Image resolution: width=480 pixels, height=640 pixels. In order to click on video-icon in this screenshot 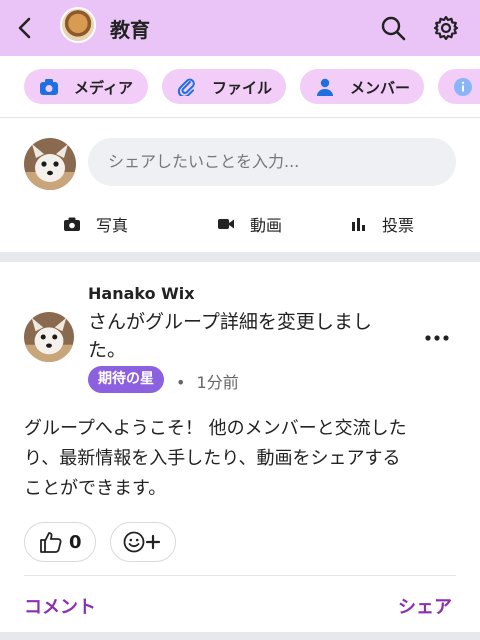, I will do `click(226, 224)`.